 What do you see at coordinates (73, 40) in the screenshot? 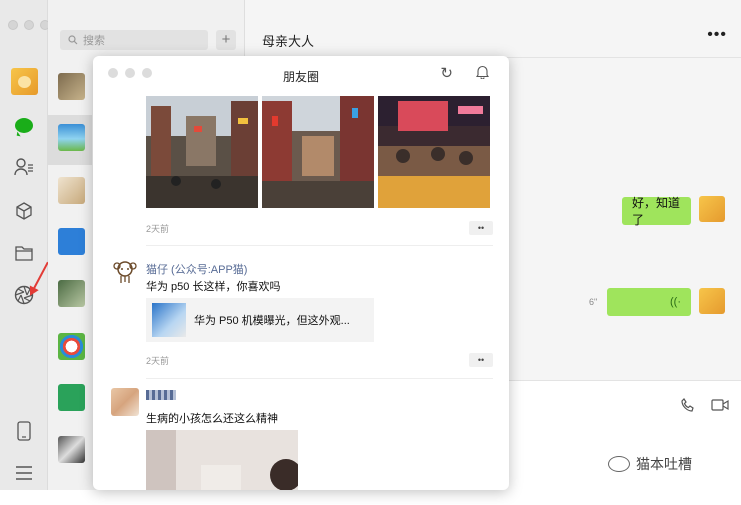
I see `search-icon` at bounding box center [73, 40].